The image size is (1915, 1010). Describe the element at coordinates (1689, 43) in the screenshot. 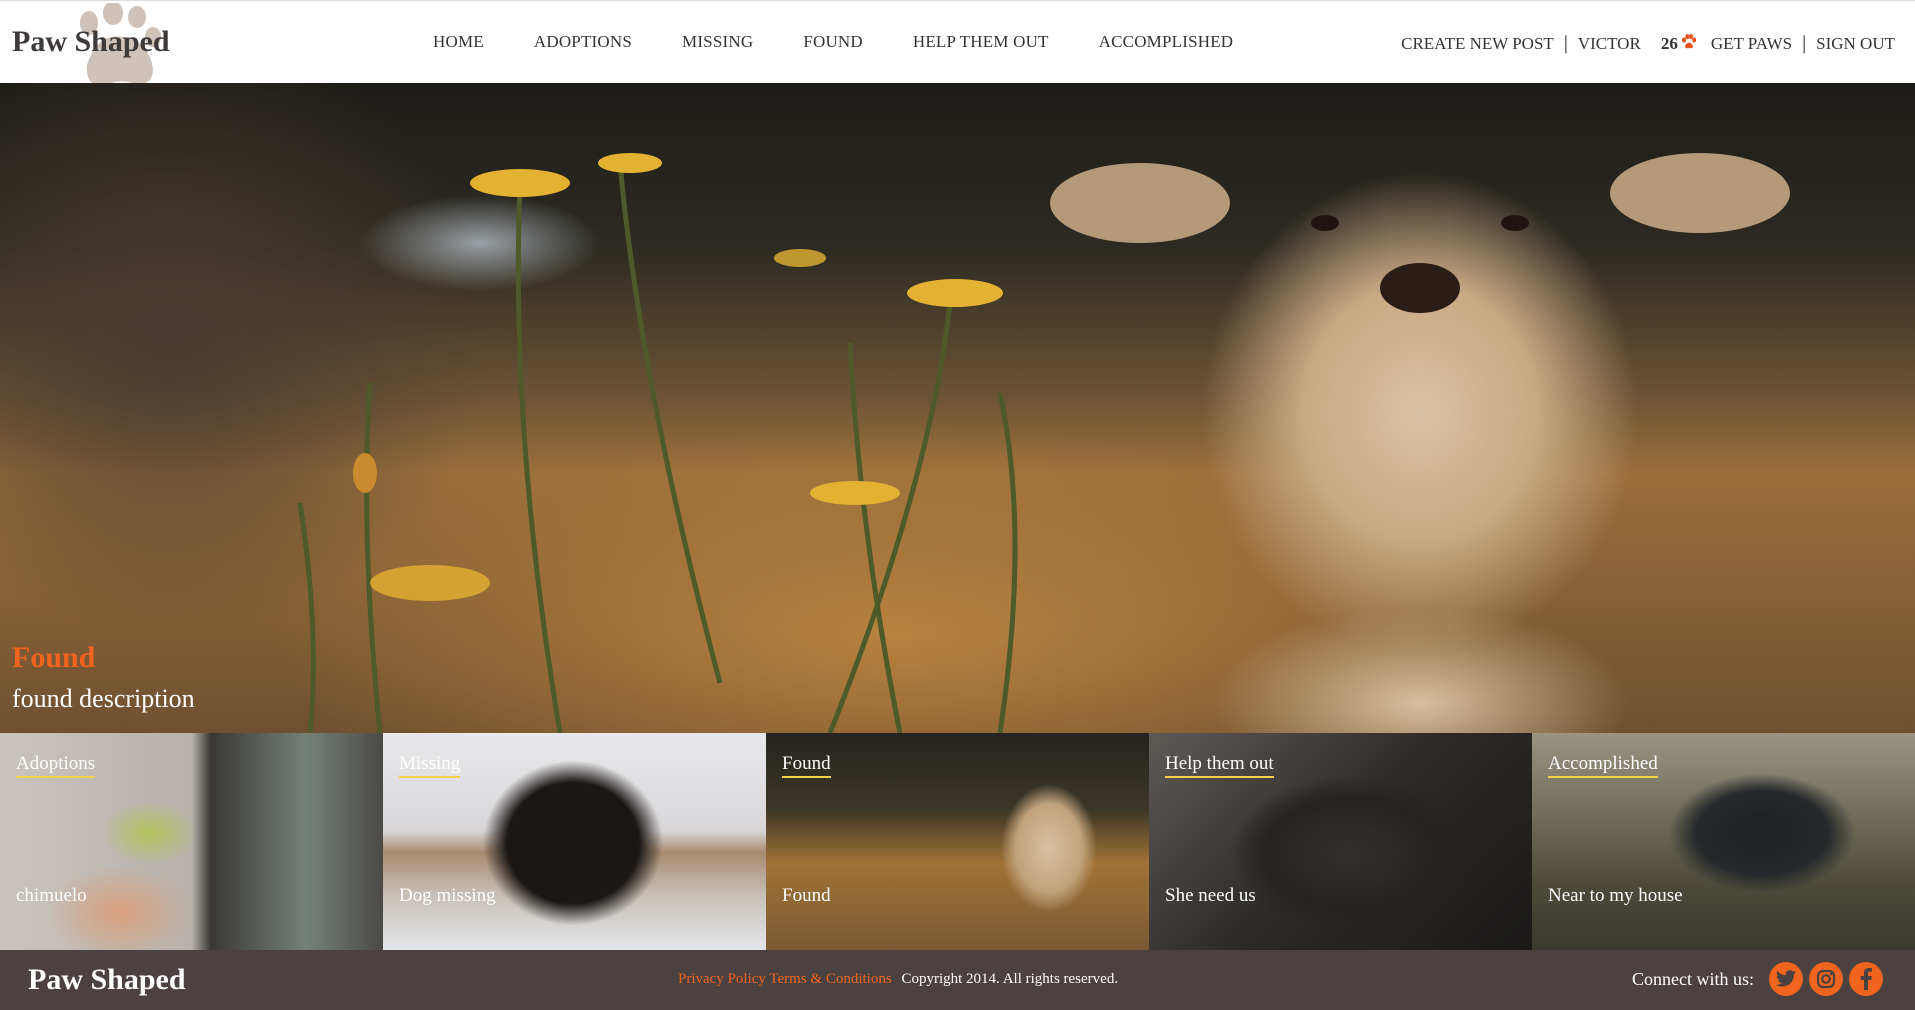

I see `paw-icon` at that location.